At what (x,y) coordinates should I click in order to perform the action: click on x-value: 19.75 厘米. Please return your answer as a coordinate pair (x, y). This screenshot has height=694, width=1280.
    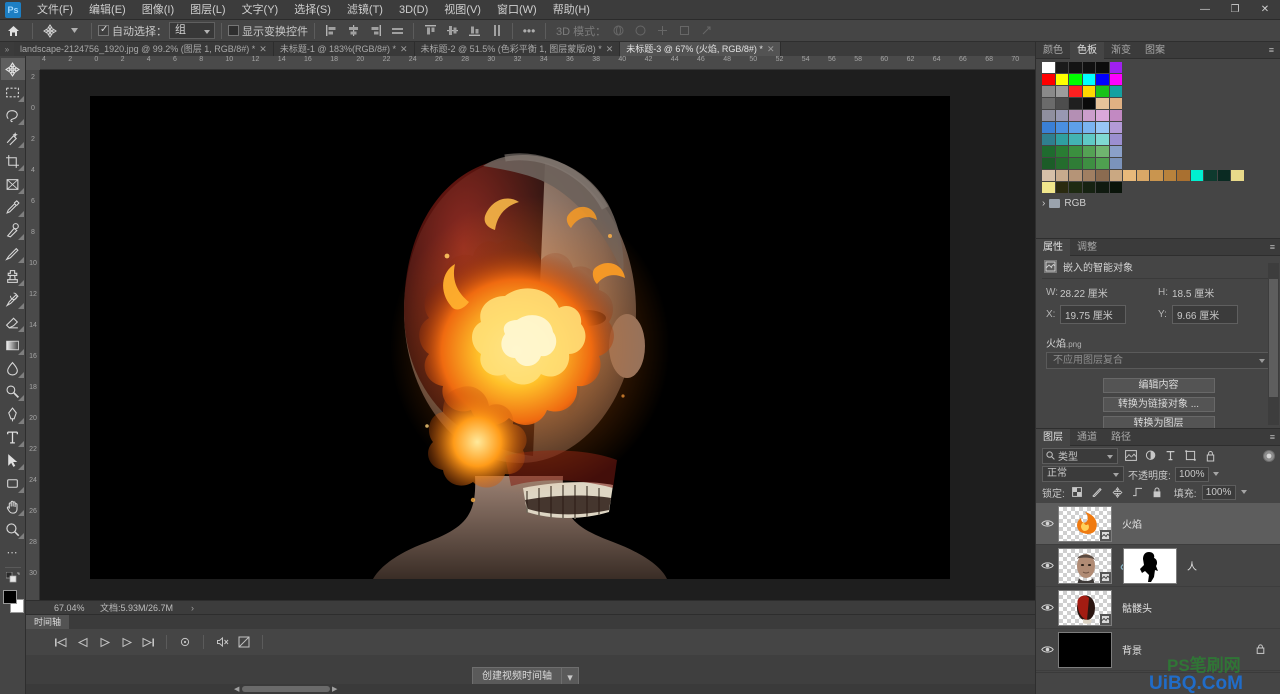
    Looking at the image, I should click on (1093, 314).